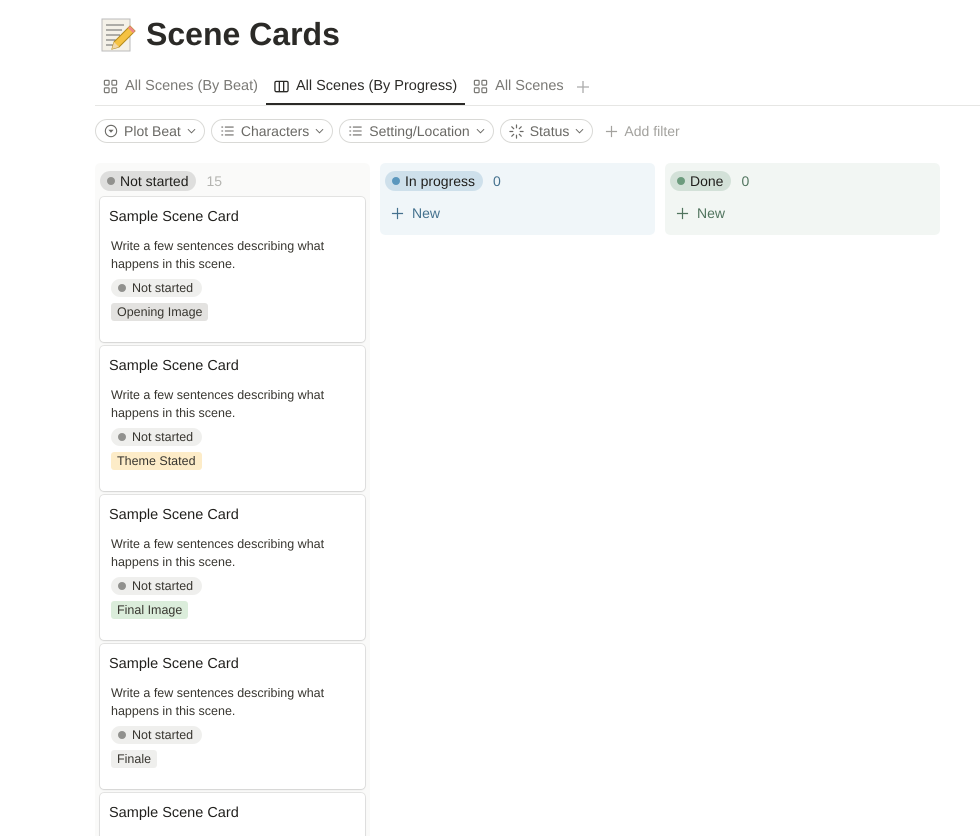 The image size is (980, 836). What do you see at coordinates (243, 34) in the screenshot?
I see `page-title: Scene Cards` at bounding box center [243, 34].